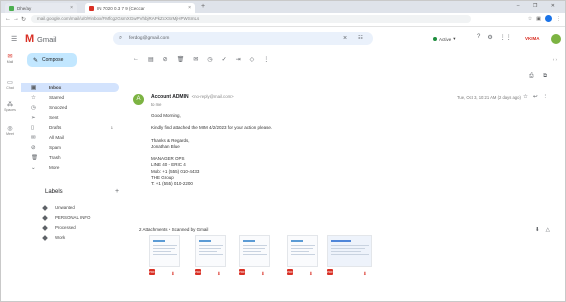 The image size is (566, 302). I want to click on browser-tab-2: IN 7020 0.3 7 9 (Ceccar ×, so click(140, 8).